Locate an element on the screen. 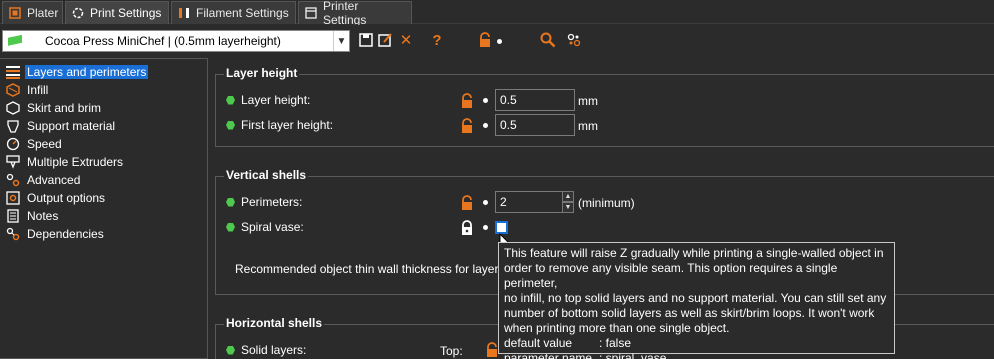  output-icon is located at coordinates (13, 198).